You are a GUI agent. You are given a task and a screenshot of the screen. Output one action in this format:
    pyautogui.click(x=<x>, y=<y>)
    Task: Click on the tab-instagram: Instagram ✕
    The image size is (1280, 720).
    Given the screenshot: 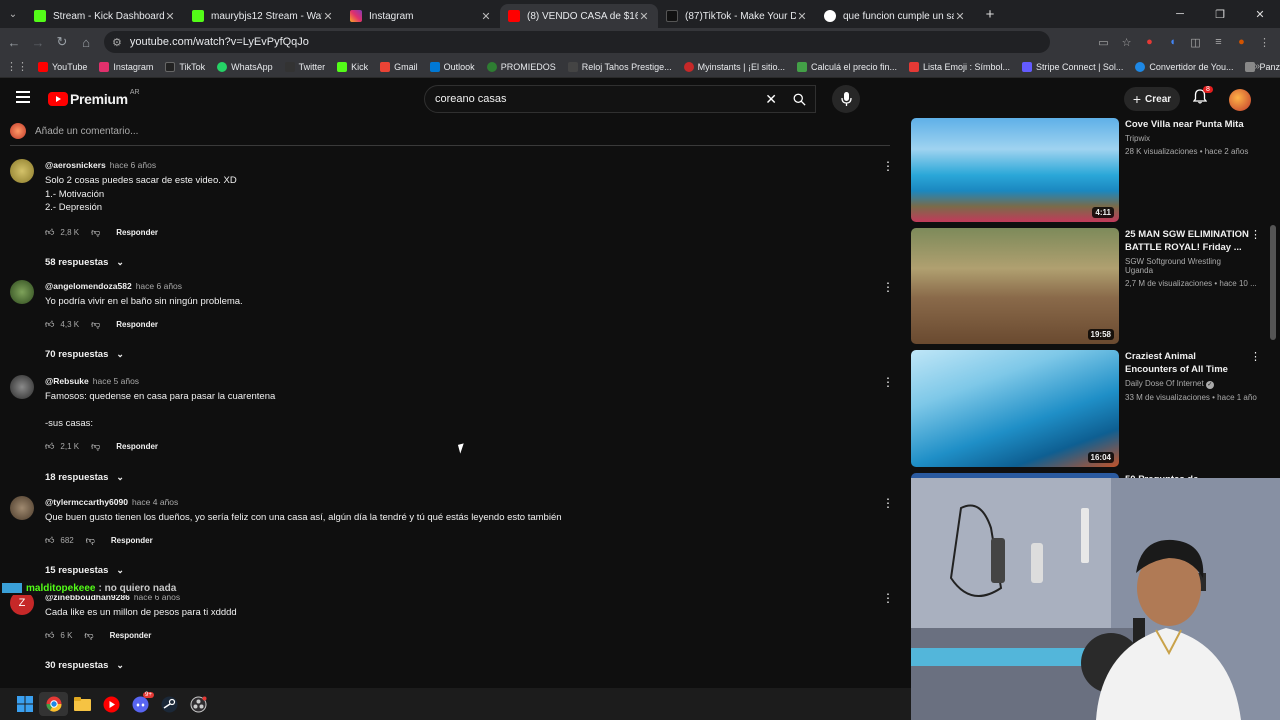 What is the action you would take?
    pyautogui.click(x=421, y=16)
    